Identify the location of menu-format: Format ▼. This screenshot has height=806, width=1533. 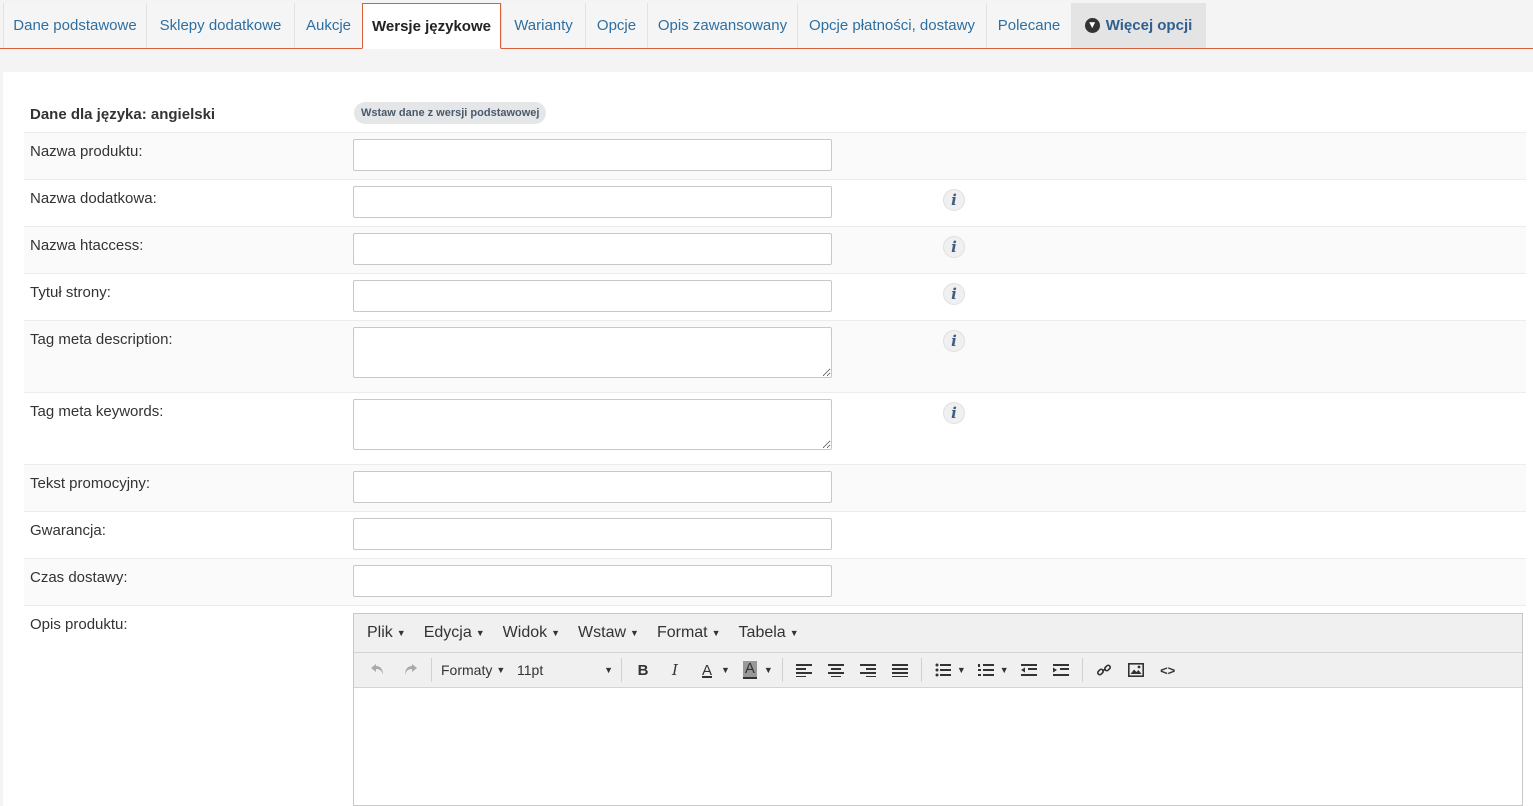
(689, 633).